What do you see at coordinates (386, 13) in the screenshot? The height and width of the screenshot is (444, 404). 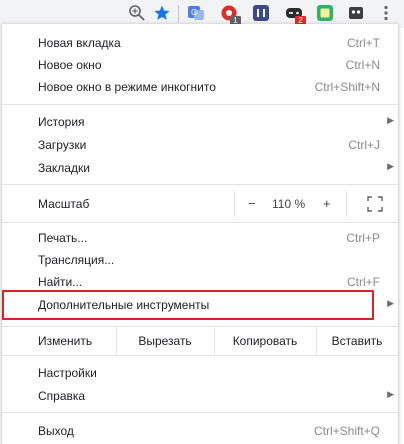 I see `kebab-menu-icon` at bounding box center [386, 13].